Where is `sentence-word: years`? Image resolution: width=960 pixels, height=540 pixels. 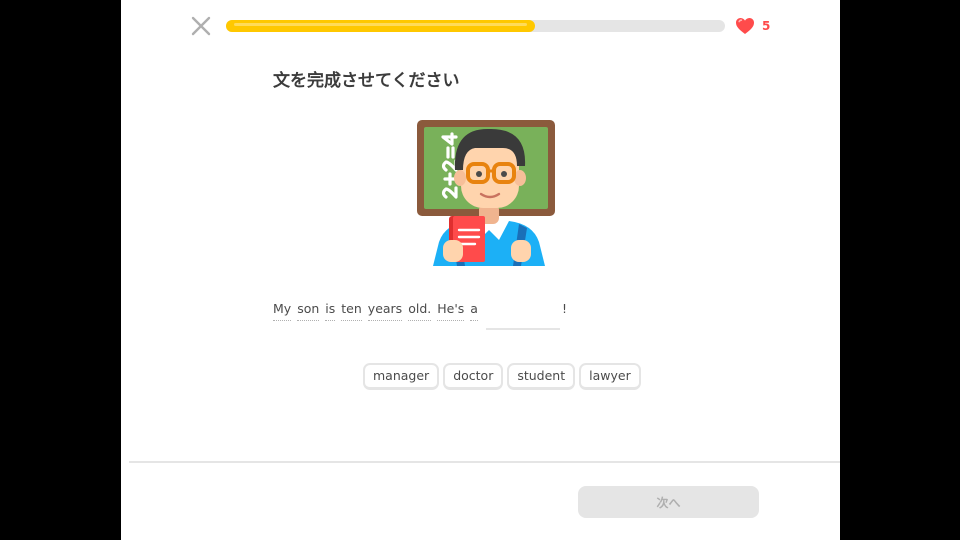 sentence-word: years is located at coordinates (385, 310).